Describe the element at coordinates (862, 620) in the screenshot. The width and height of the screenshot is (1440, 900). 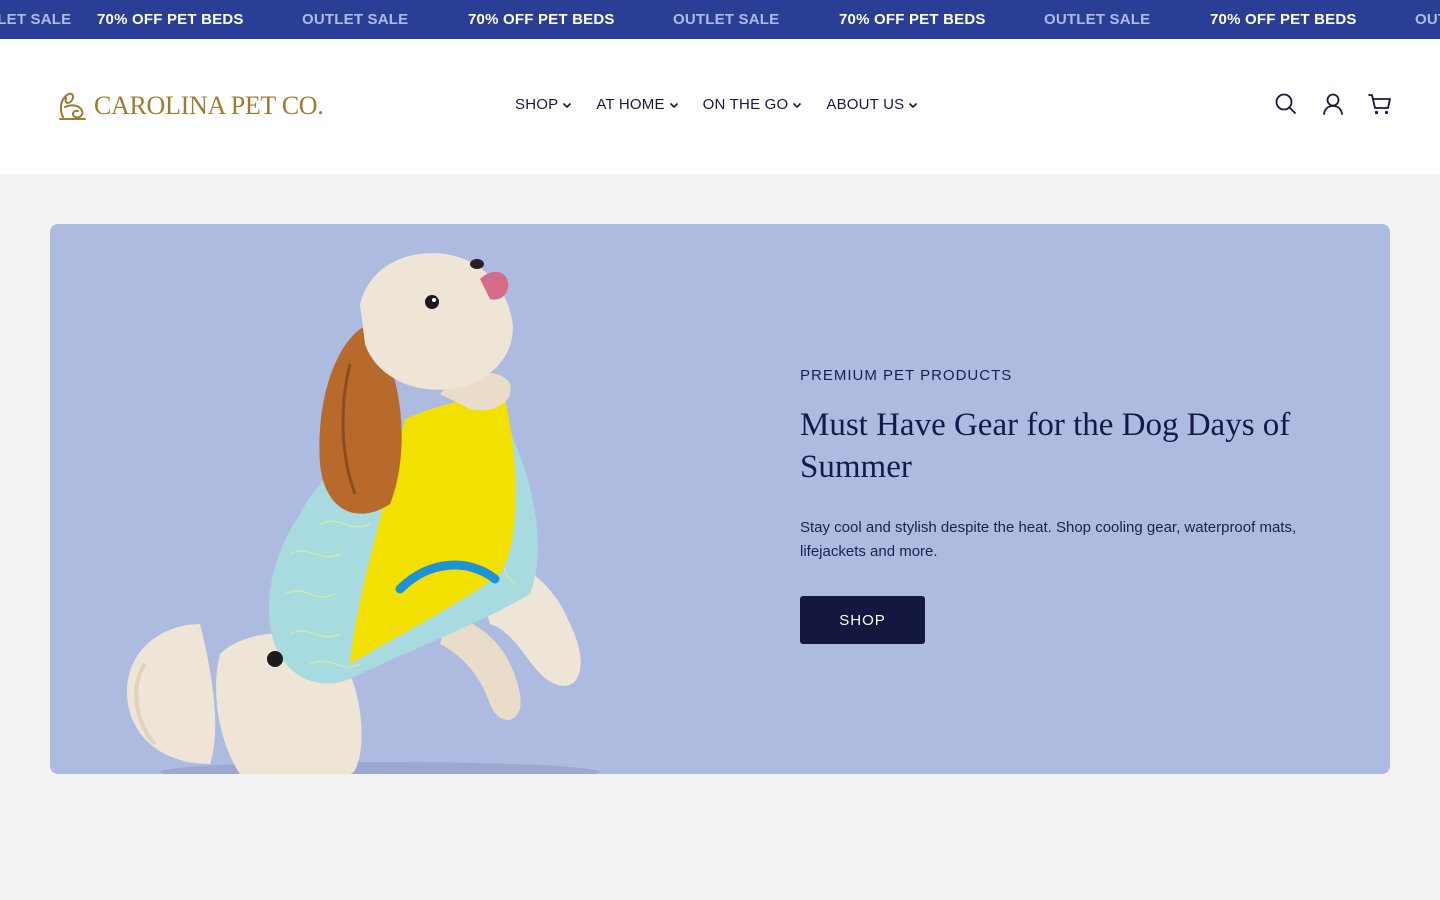
I see `shop-button: SHOP` at that location.